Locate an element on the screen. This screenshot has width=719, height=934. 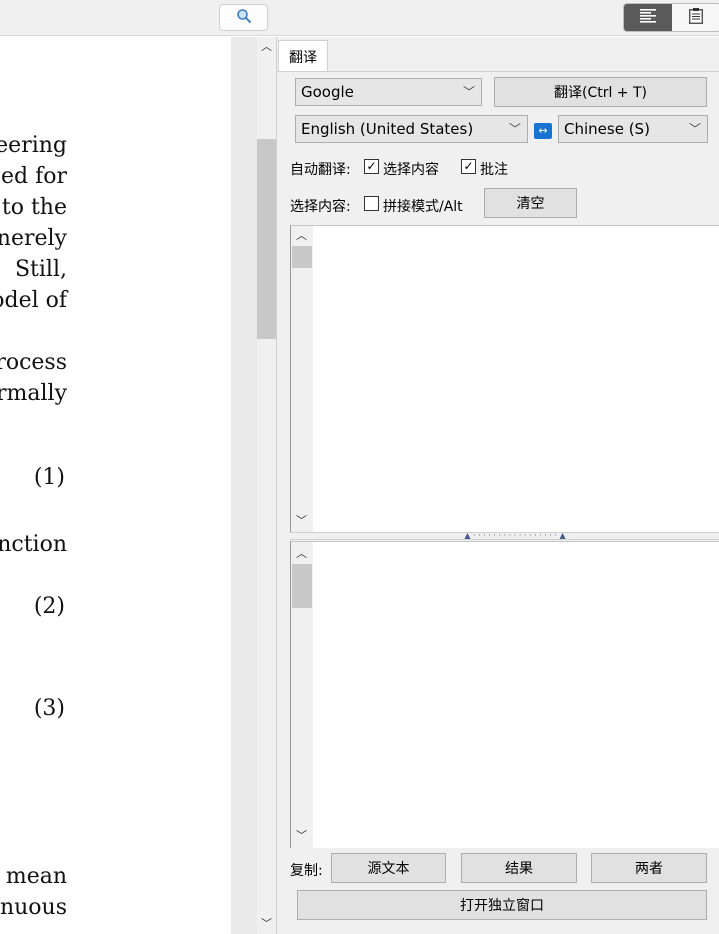
auto-translate-label: 自动翻译: is located at coordinates (320, 170).